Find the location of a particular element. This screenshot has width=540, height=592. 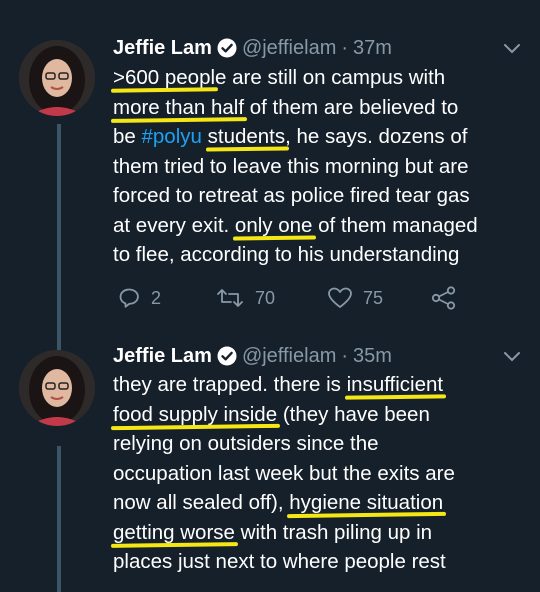

reply-button: 2 is located at coordinates (139, 298).